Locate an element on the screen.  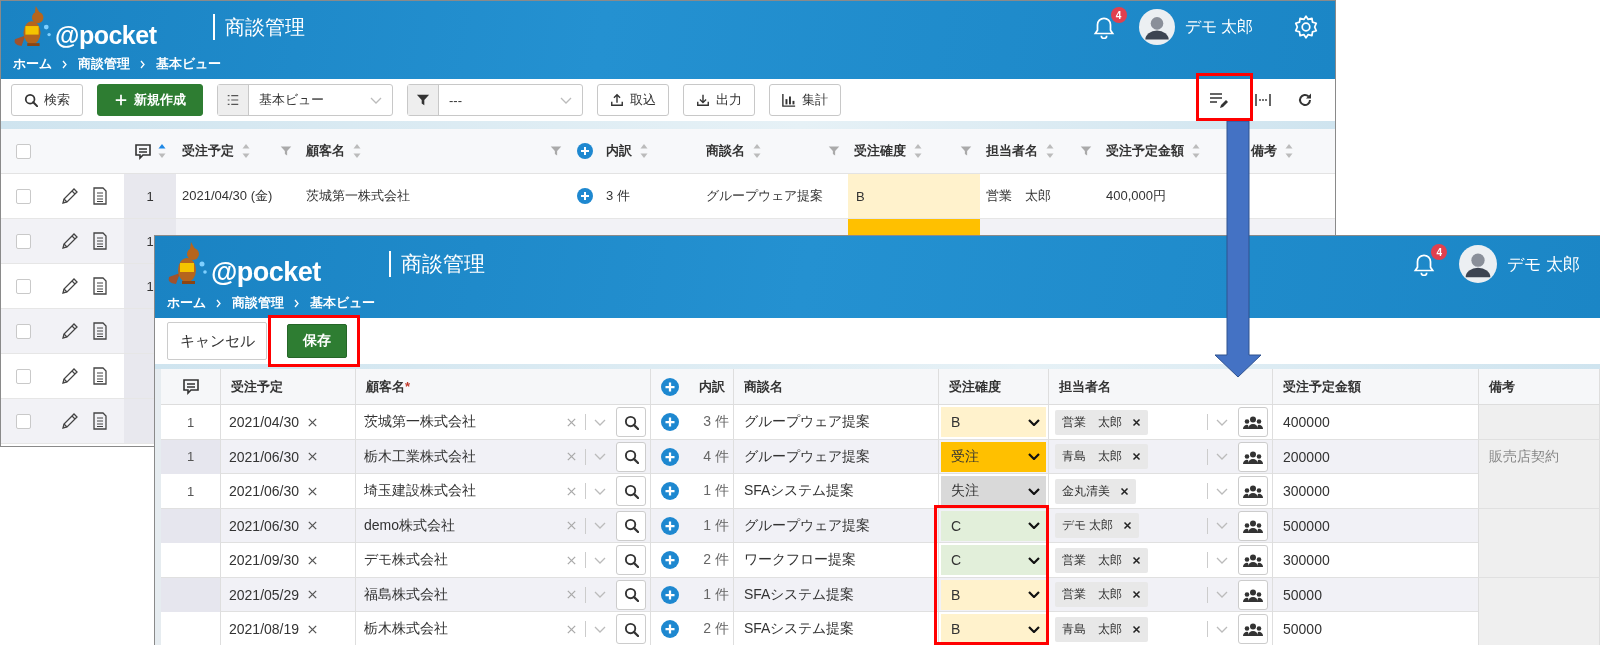
column-header: 内訳 is located at coordinates (619, 151).